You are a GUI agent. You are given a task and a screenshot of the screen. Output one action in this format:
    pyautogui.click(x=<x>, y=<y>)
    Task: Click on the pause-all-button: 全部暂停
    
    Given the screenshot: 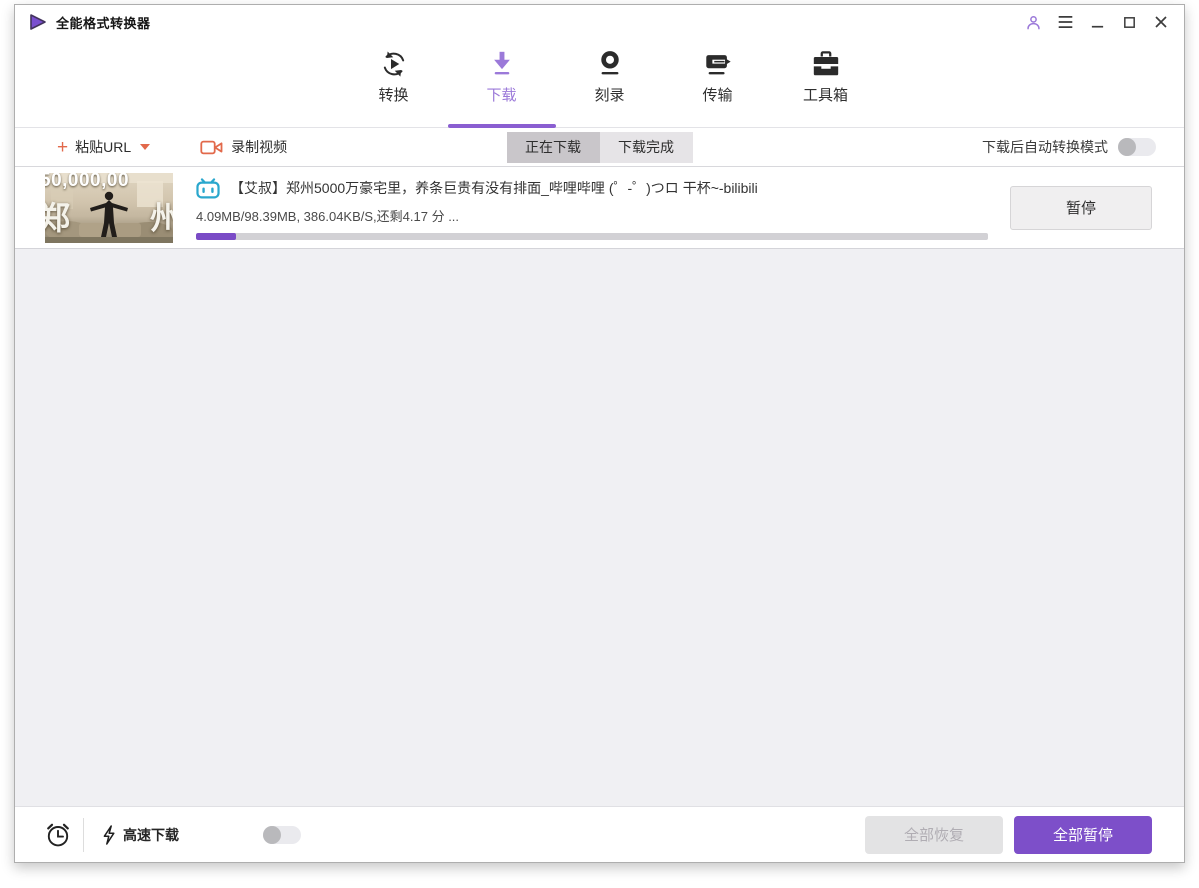 What is the action you would take?
    pyautogui.click(x=1083, y=834)
    